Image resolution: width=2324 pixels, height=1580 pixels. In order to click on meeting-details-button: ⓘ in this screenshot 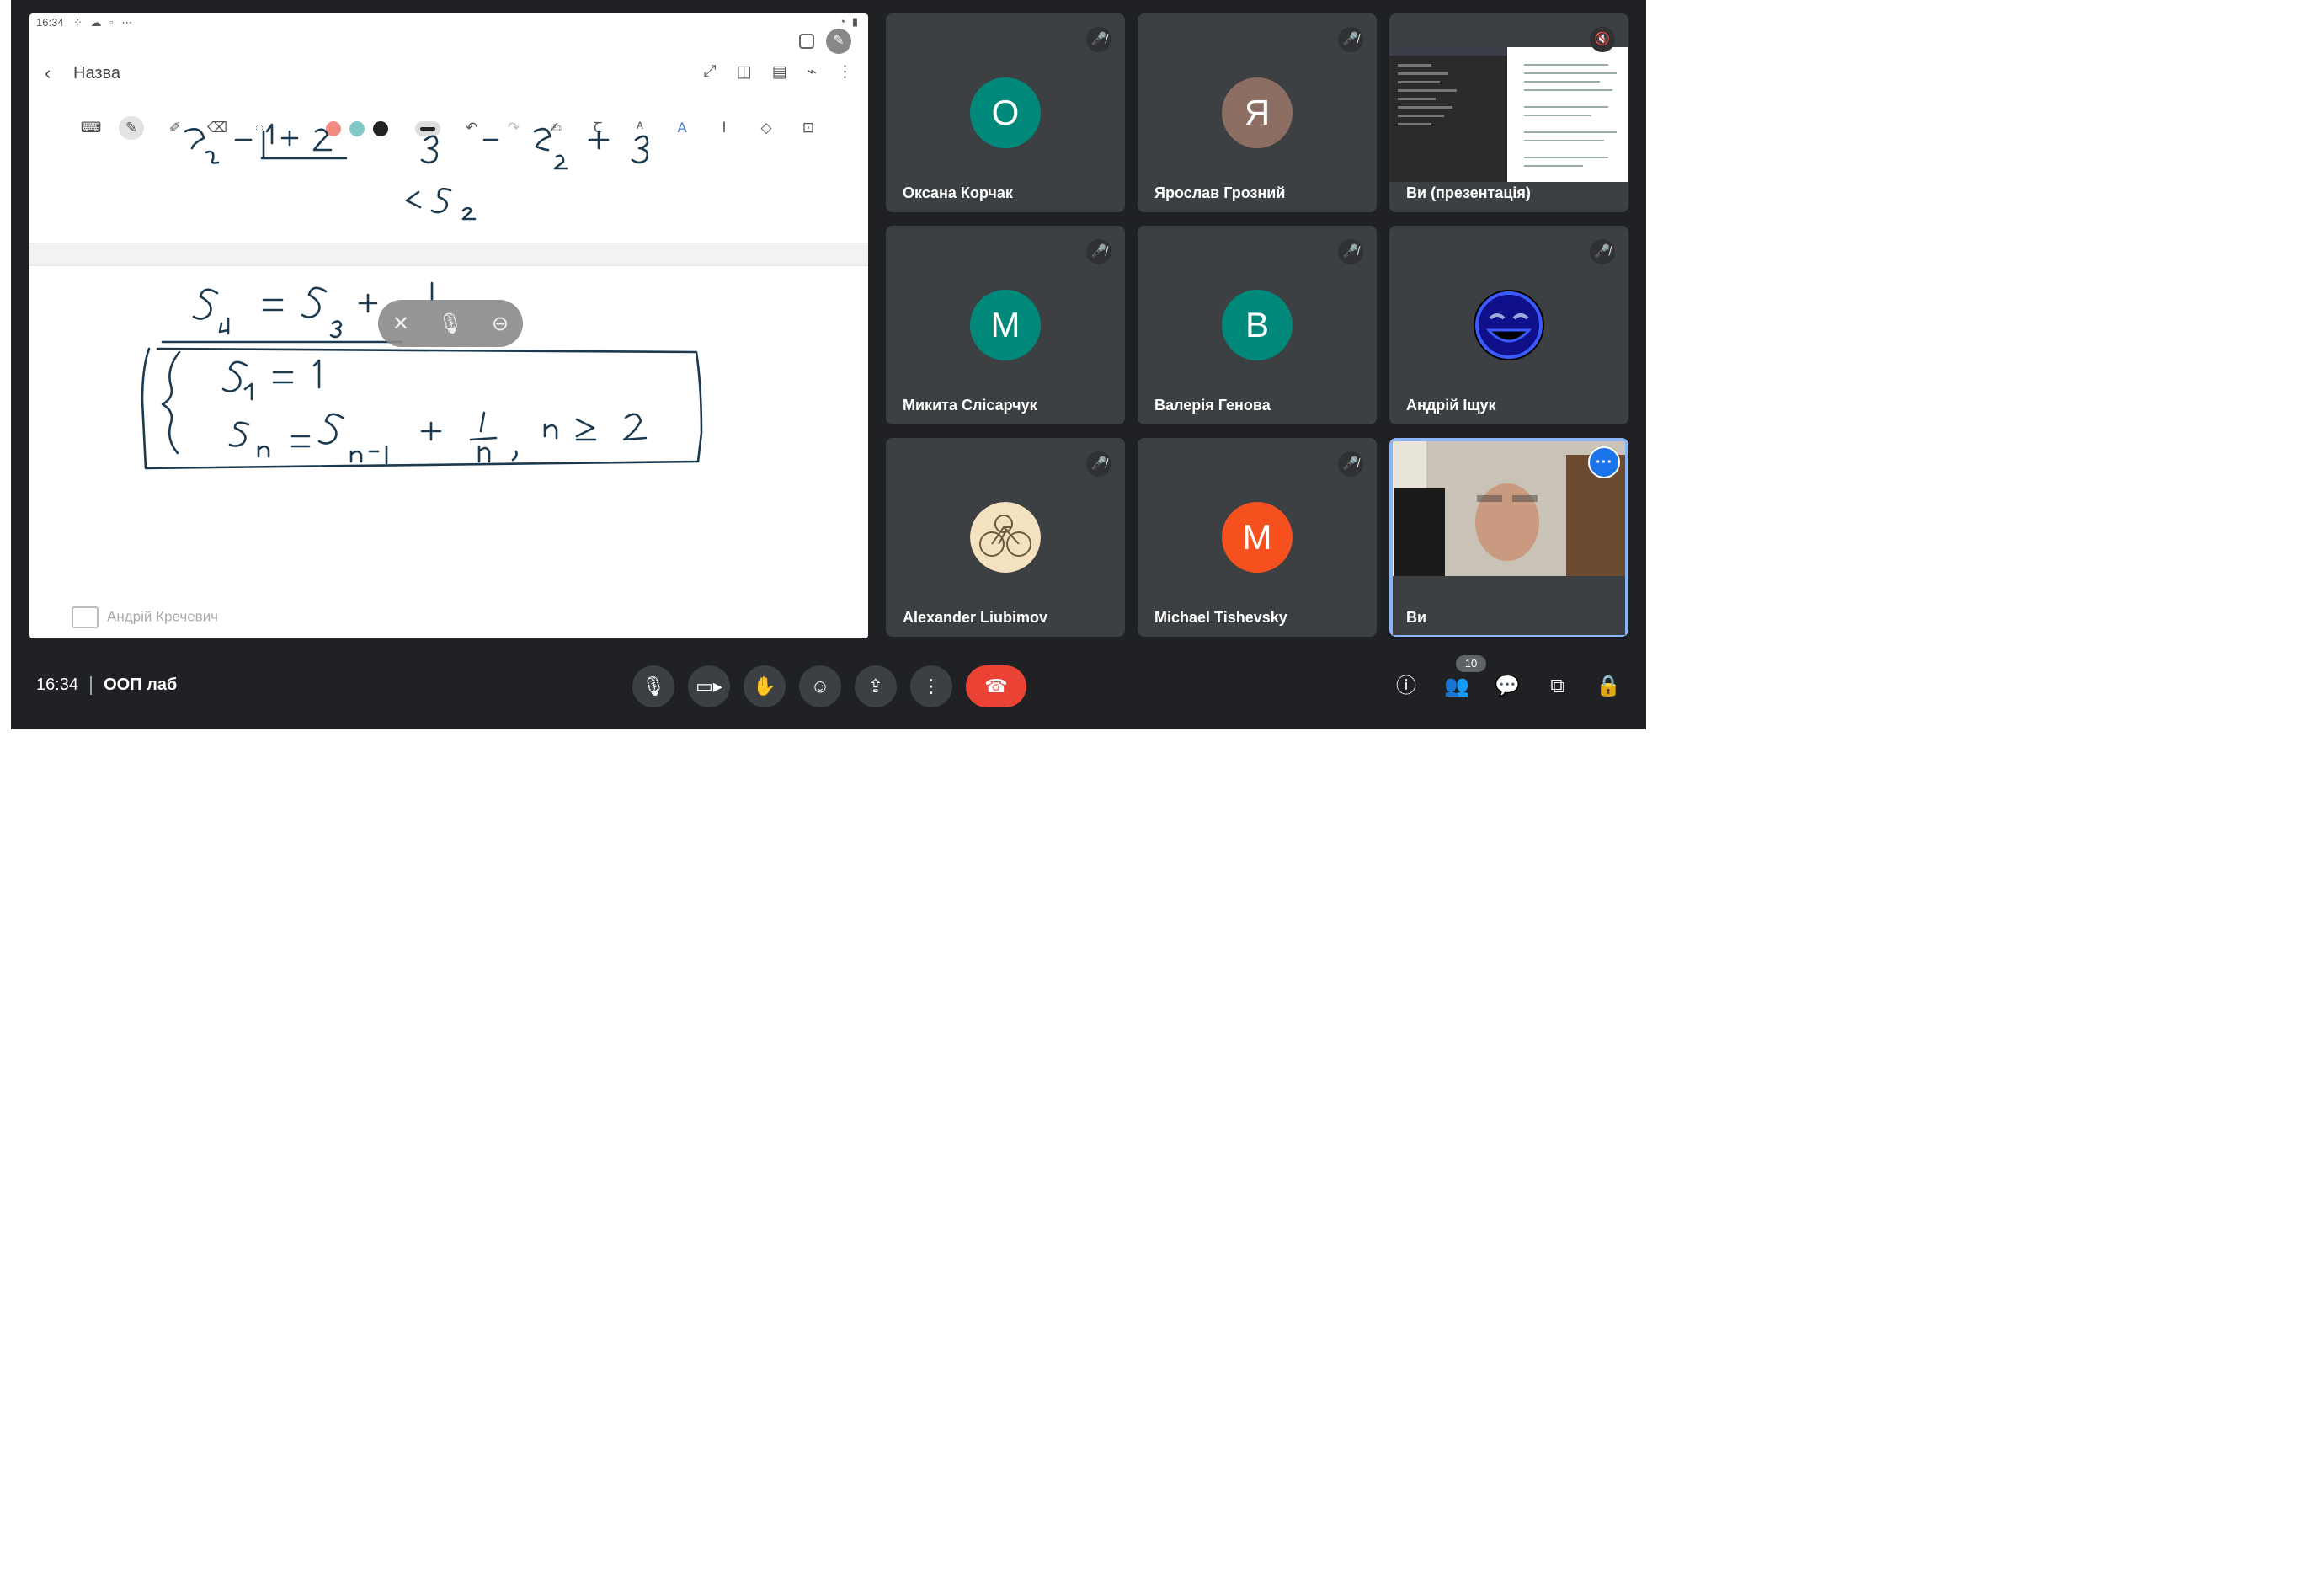, I will do `click(1406, 686)`.